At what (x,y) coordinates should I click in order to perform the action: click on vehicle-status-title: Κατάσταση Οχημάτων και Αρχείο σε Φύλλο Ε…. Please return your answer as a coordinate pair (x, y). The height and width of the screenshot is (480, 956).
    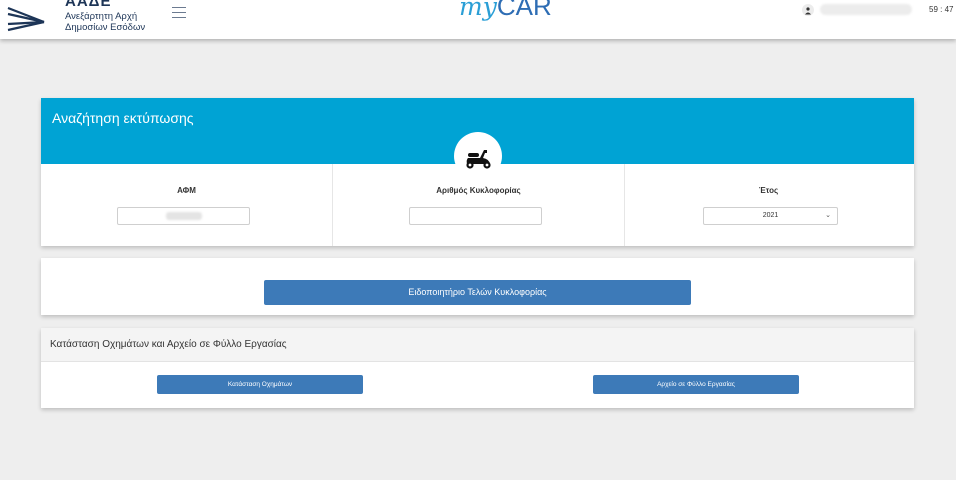
    Looking at the image, I should click on (168, 344).